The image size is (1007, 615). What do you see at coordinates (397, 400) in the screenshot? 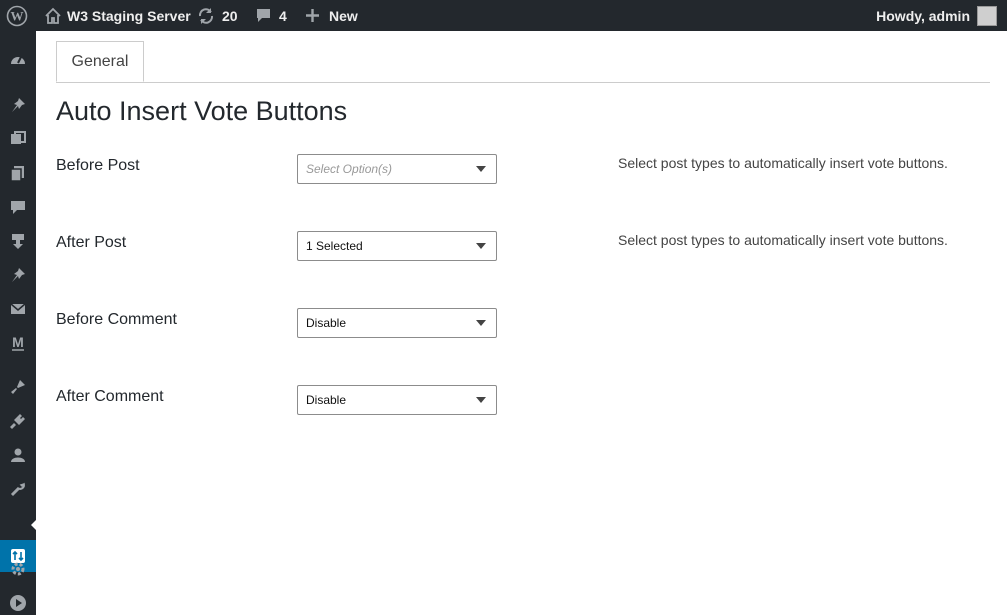
I see `after-comment-select: Disable` at bounding box center [397, 400].